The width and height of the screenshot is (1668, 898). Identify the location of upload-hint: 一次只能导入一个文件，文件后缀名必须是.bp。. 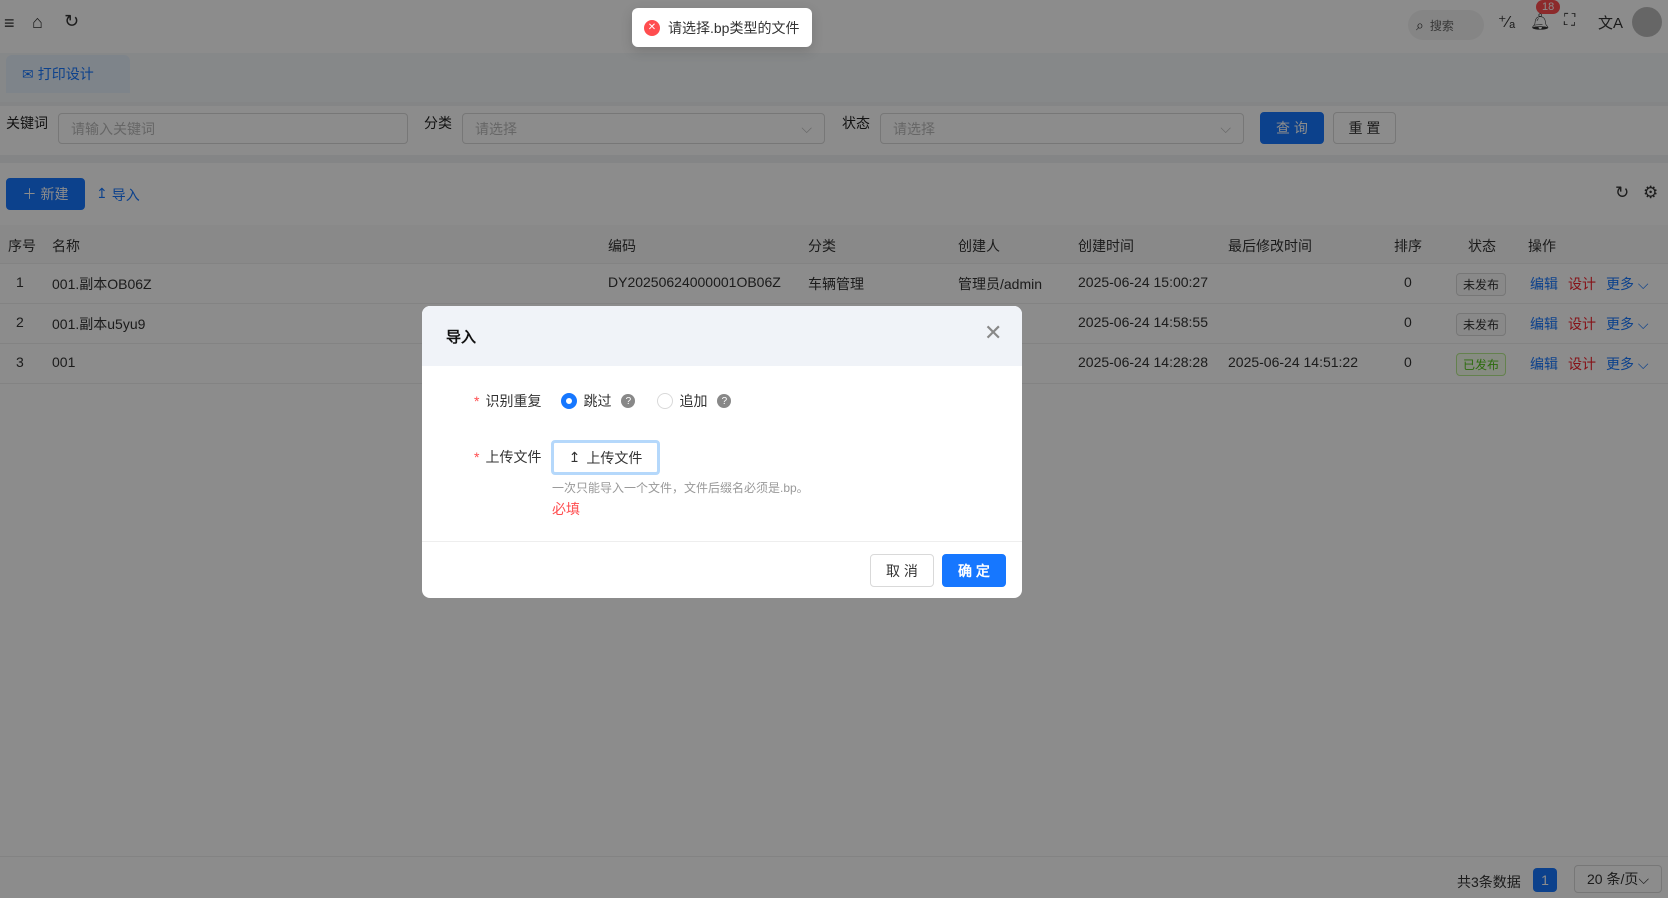
(680, 488).